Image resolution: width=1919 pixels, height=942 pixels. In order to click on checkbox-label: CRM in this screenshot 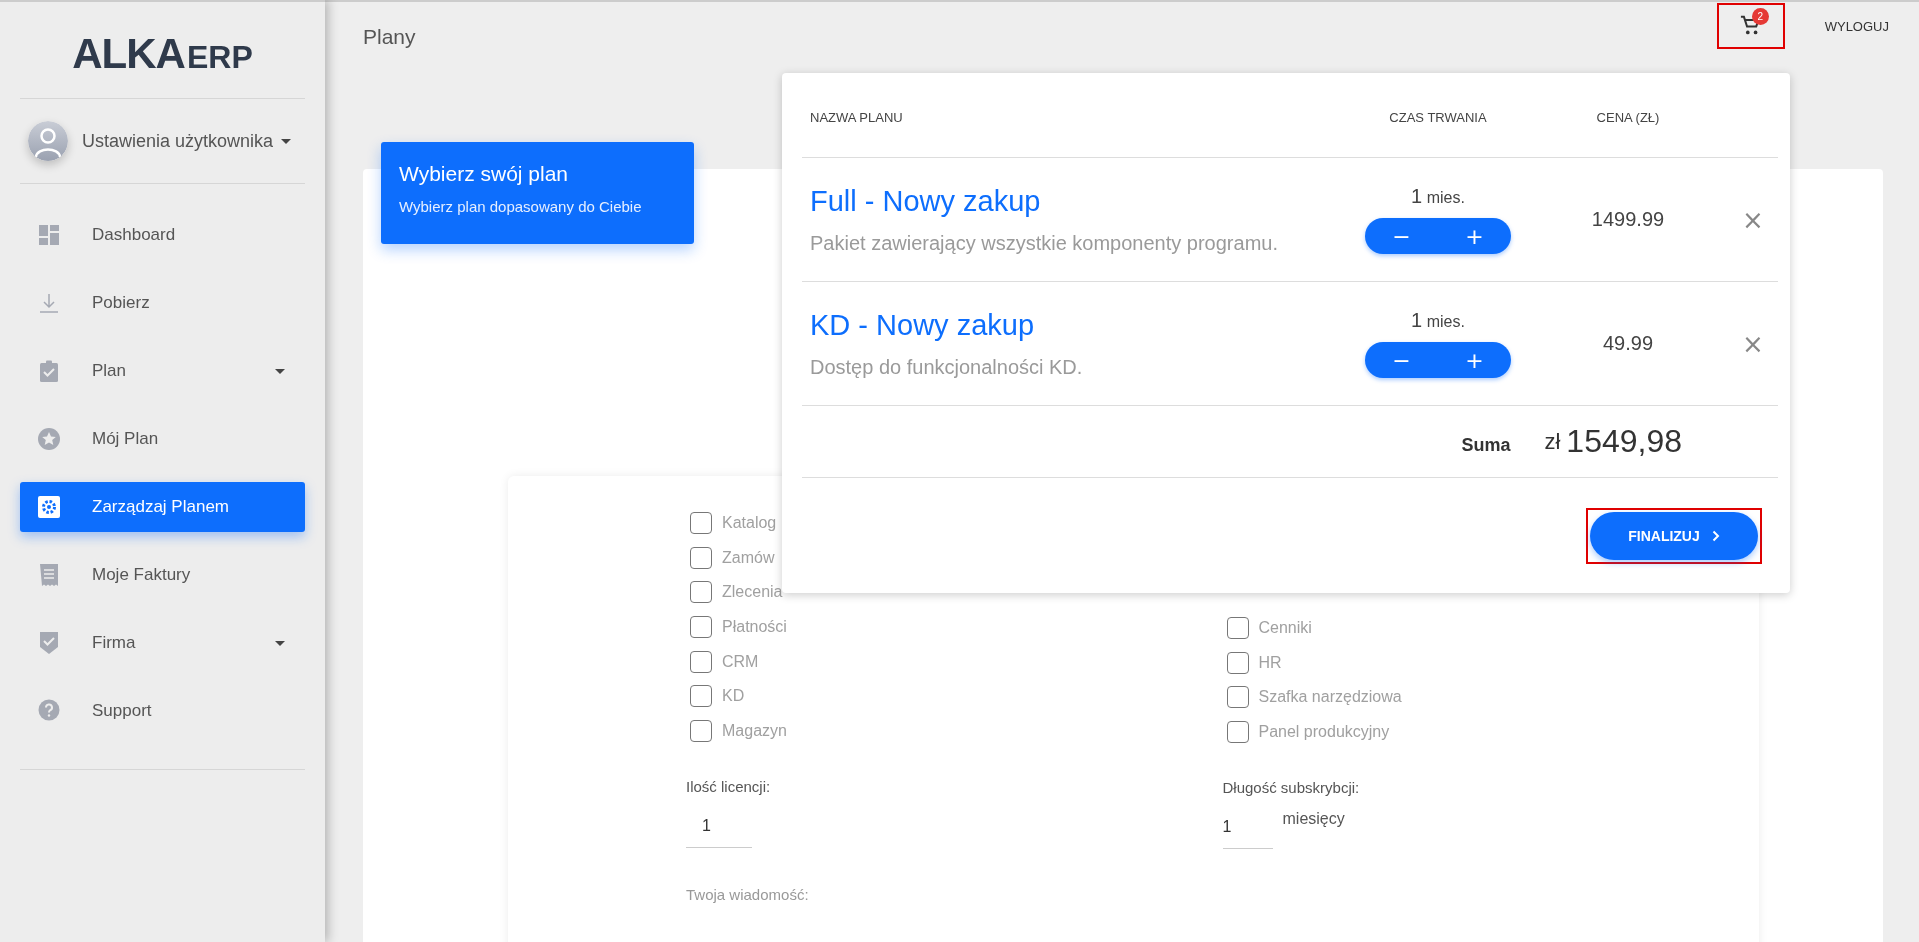, I will do `click(740, 661)`.